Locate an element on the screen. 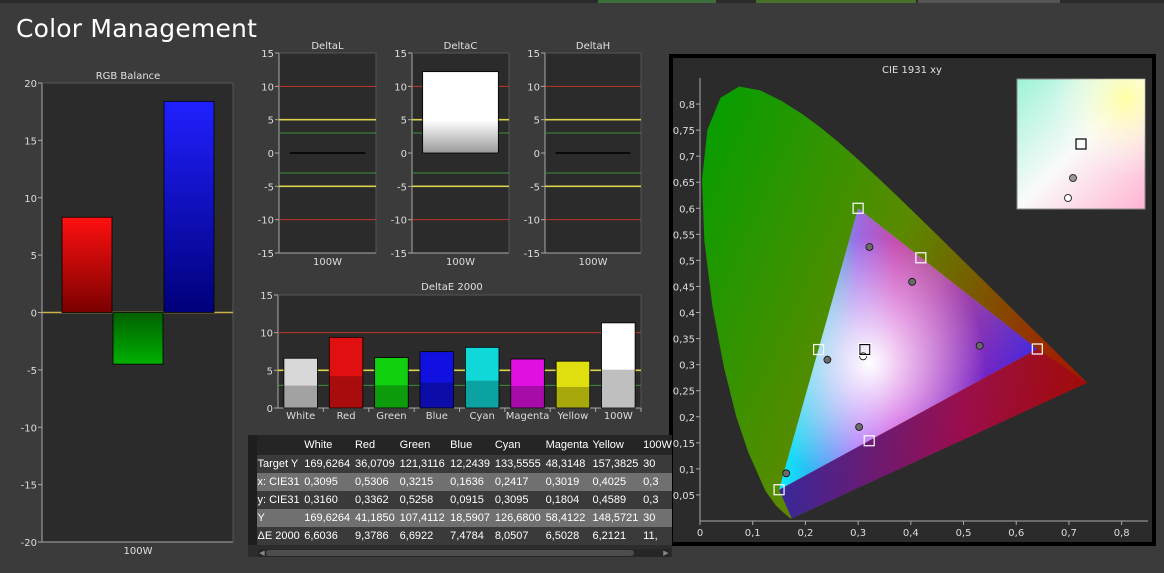 Image resolution: width=1164 pixels, height=573 pixels. column-header: Magenta is located at coordinates (569, 445).